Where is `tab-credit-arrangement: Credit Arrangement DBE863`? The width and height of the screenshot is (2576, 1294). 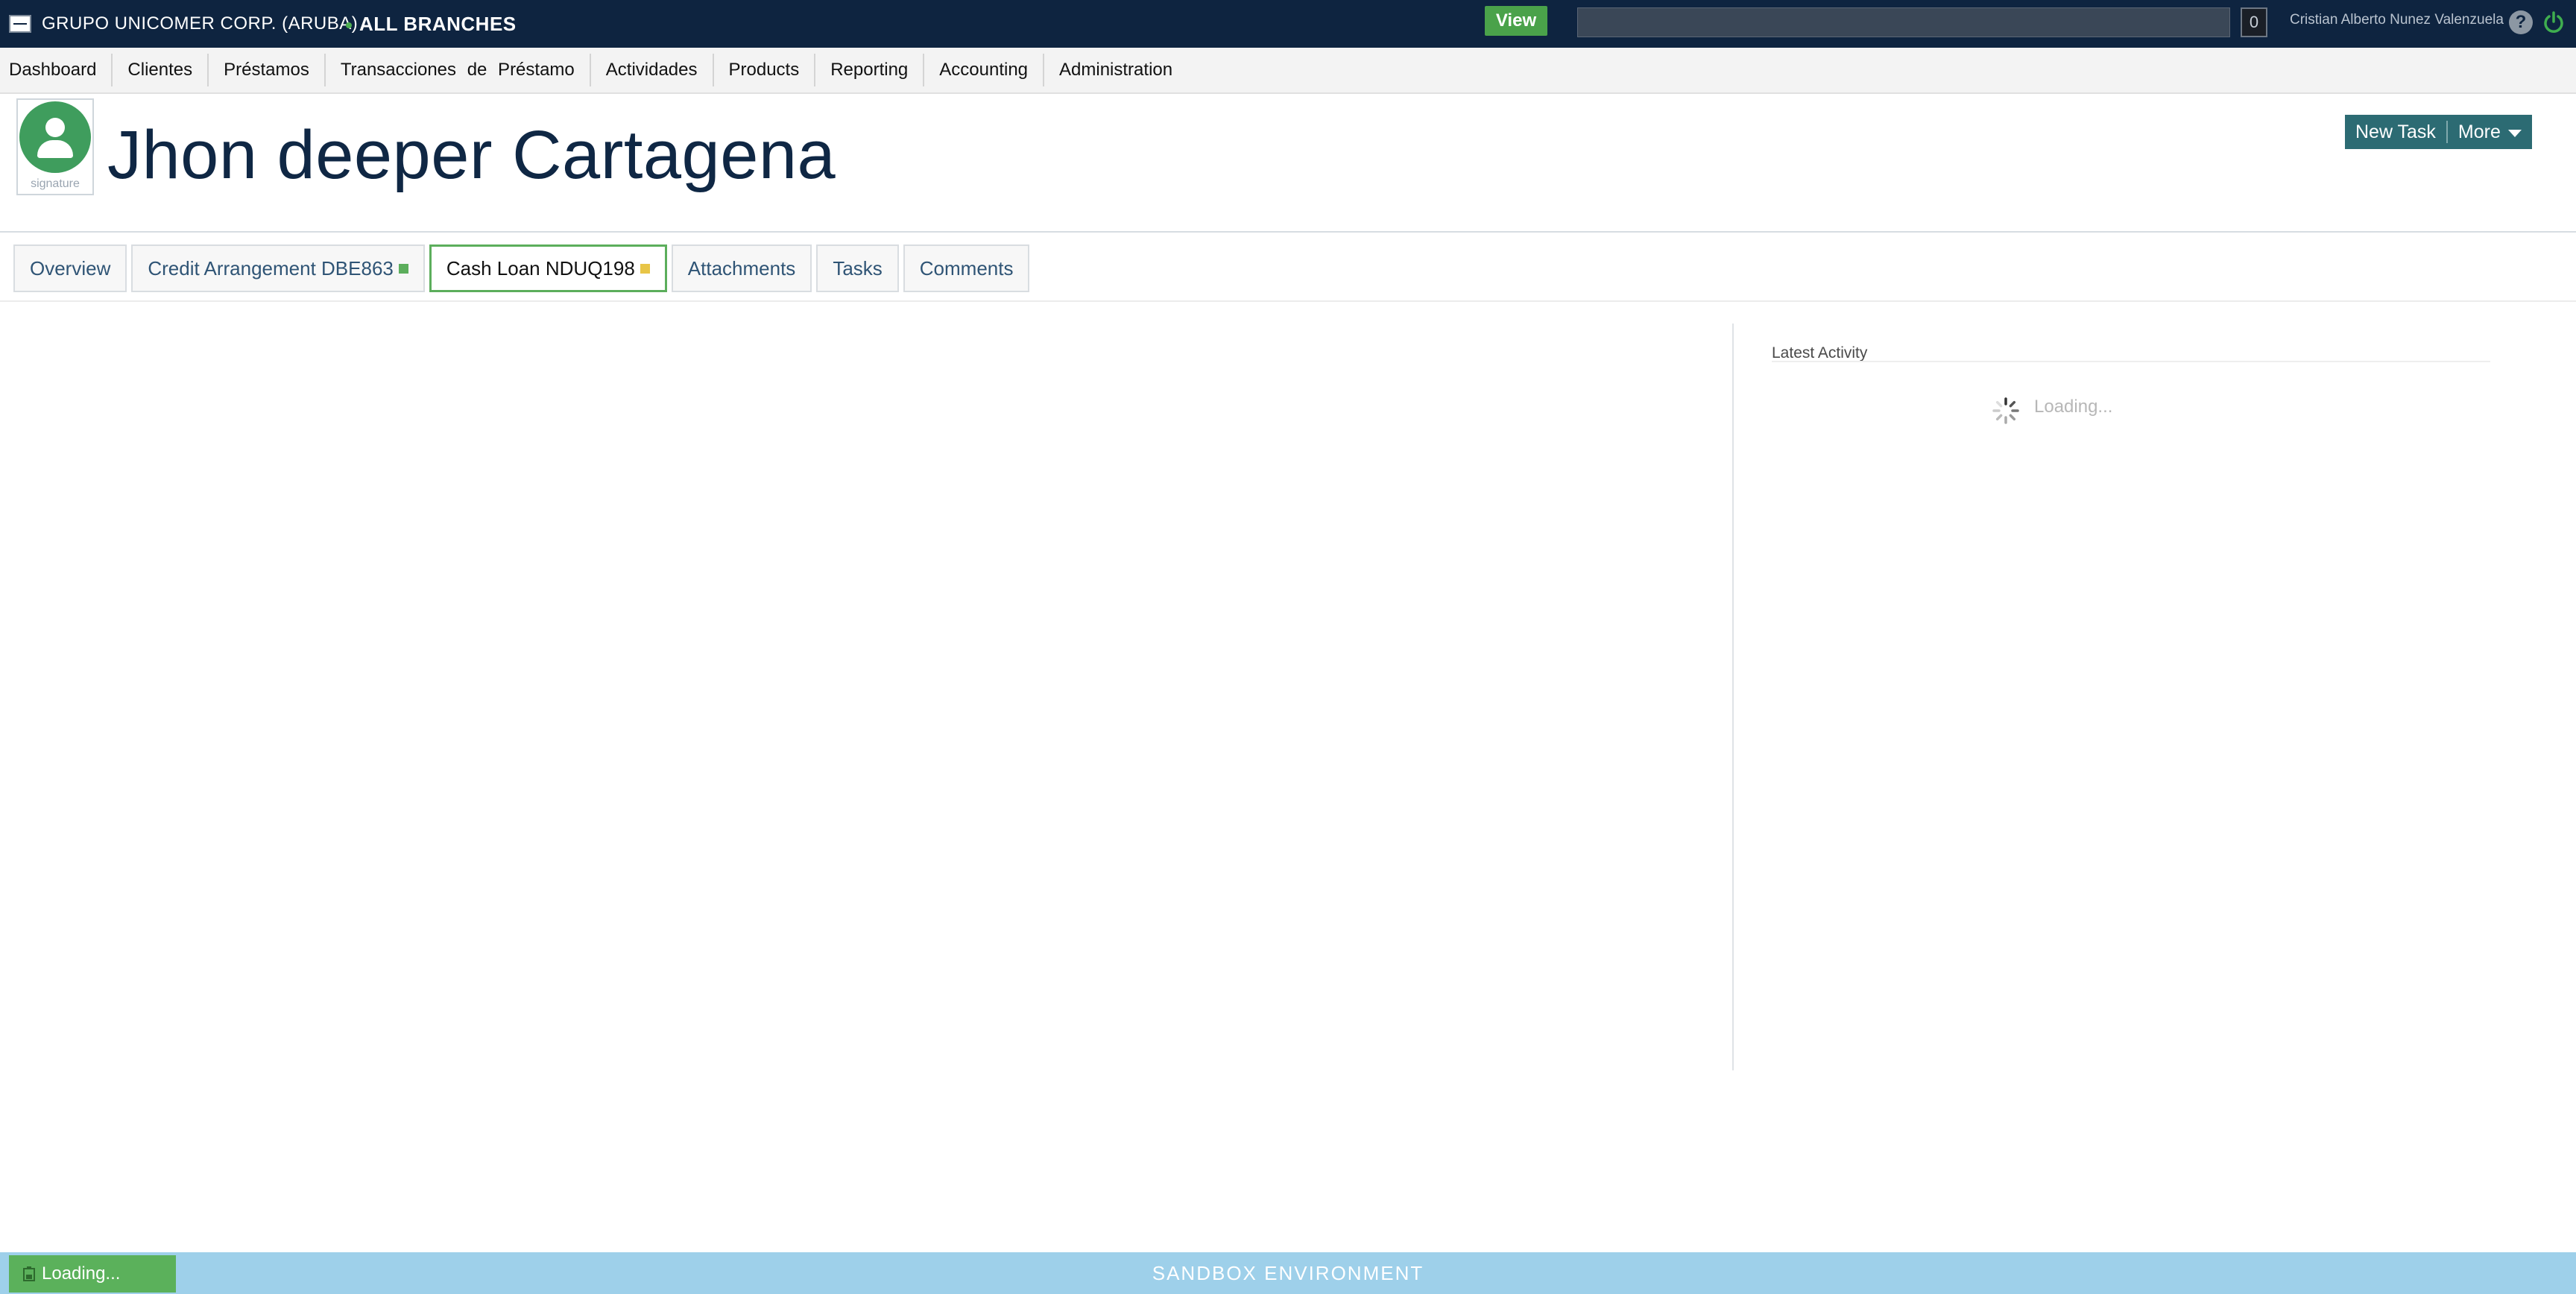
tab-credit-arrangement: Credit Arrangement DBE863 is located at coordinates (278, 268).